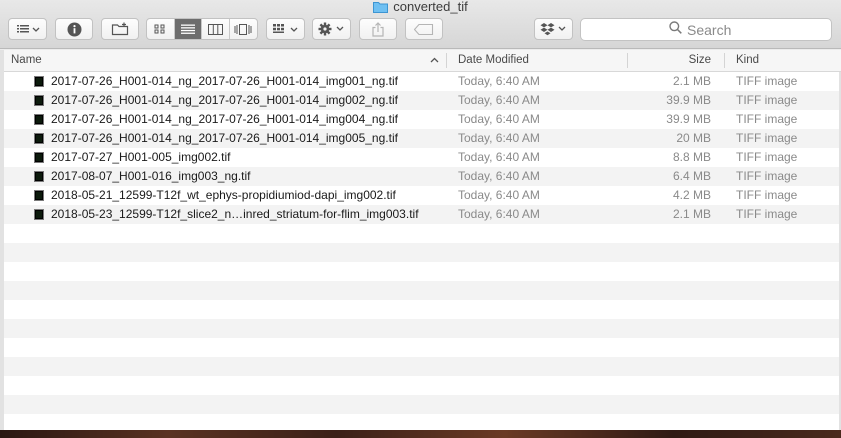 Image resolution: width=841 pixels, height=438 pixels. Describe the element at coordinates (675, 29) in the screenshot. I see `search-icon` at that location.